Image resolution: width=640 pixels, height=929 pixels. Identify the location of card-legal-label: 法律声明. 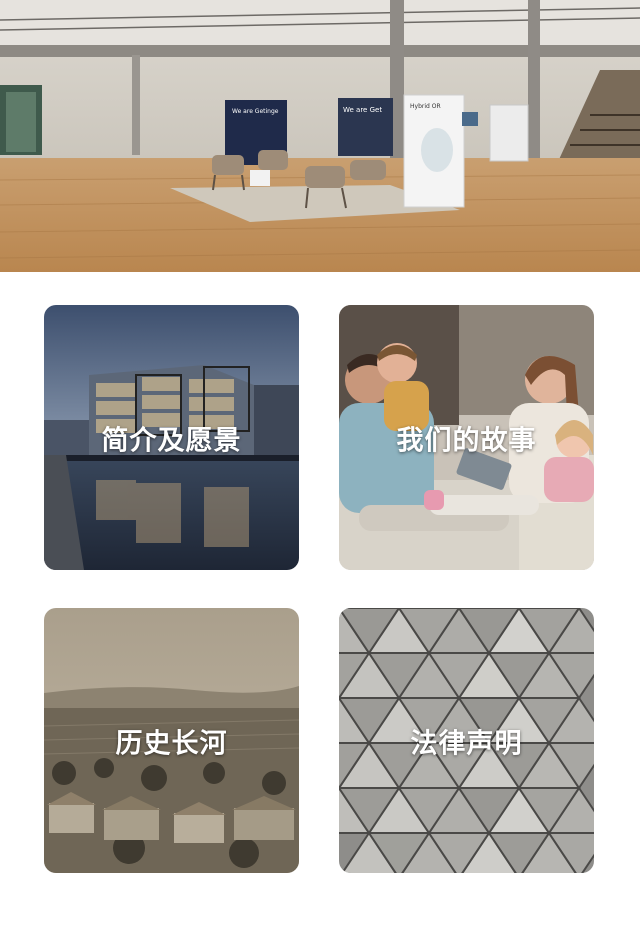
(466, 743).